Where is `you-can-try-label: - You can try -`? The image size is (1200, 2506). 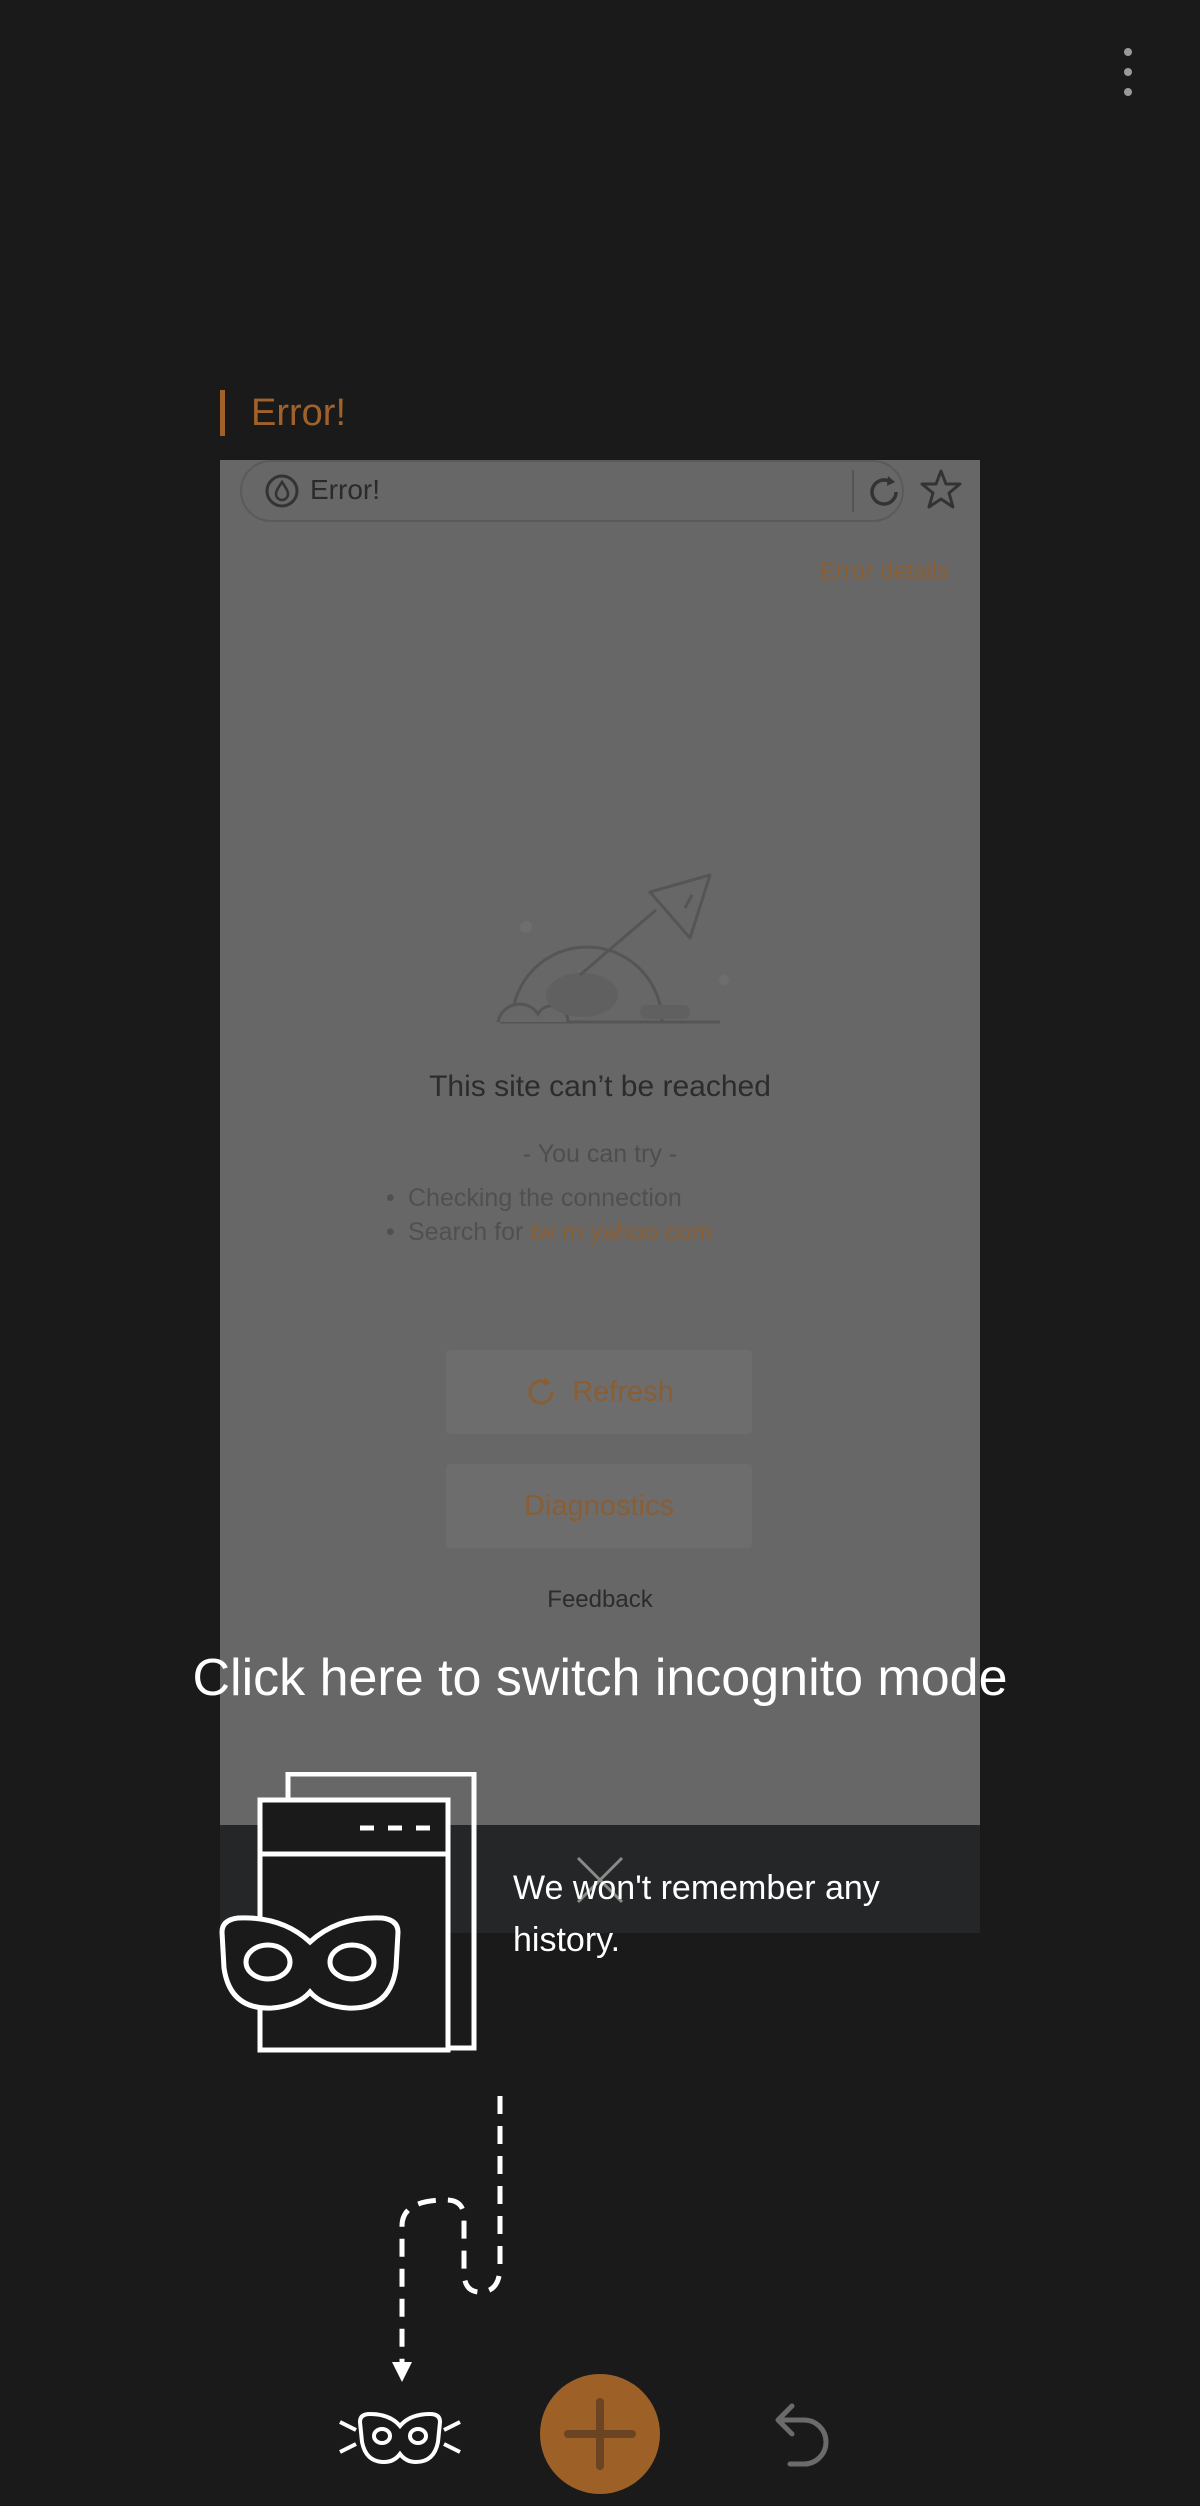
you-can-try-label: - You can try - is located at coordinates (600, 1154).